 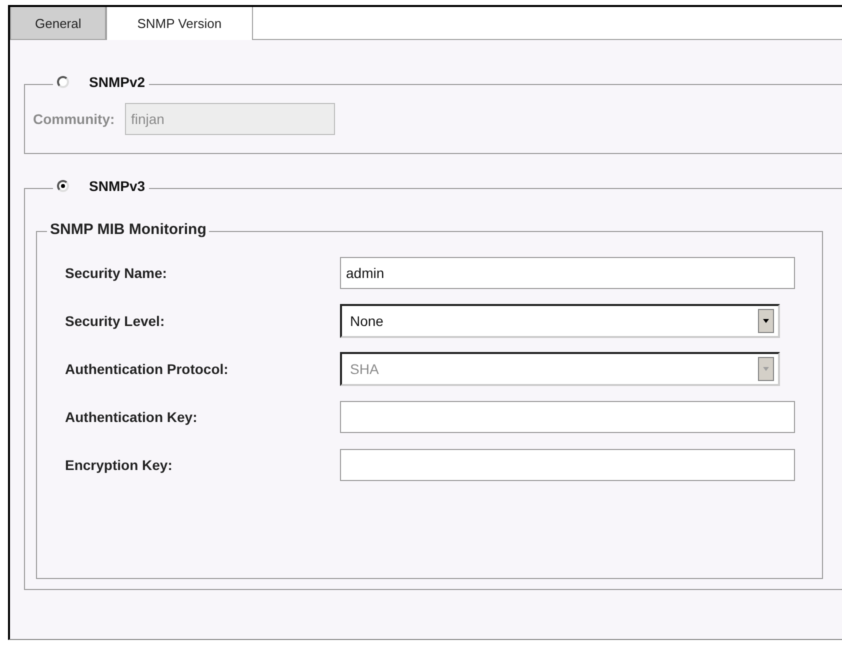 What do you see at coordinates (74, 119) in the screenshot?
I see `field-label: Community:` at bounding box center [74, 119].